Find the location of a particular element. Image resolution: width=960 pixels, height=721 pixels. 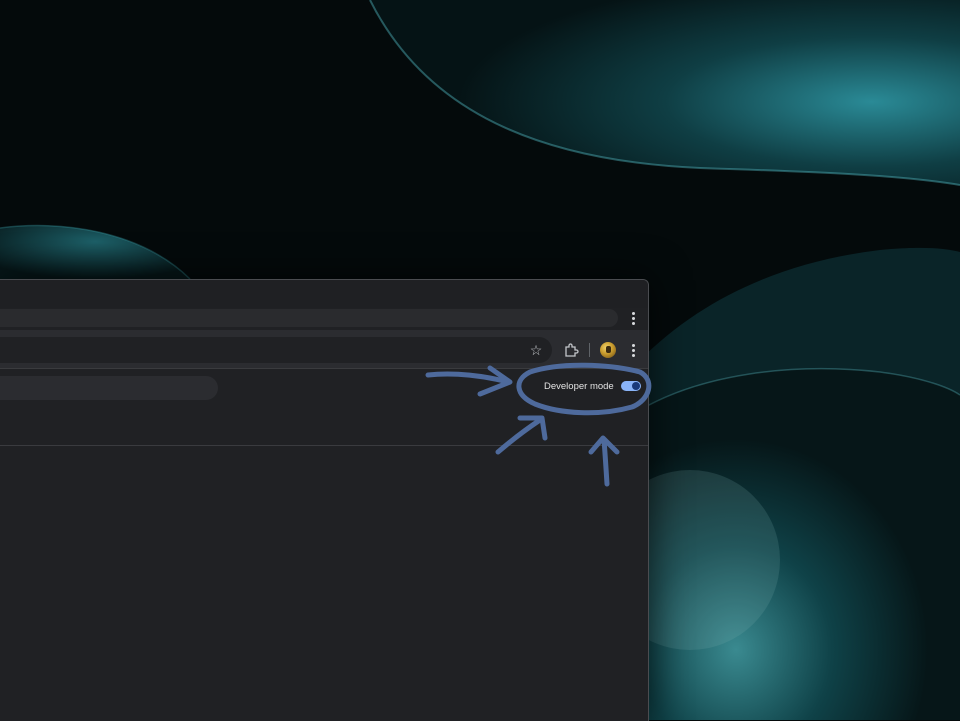

toolbar-divider is located at coordinates (589, 350).